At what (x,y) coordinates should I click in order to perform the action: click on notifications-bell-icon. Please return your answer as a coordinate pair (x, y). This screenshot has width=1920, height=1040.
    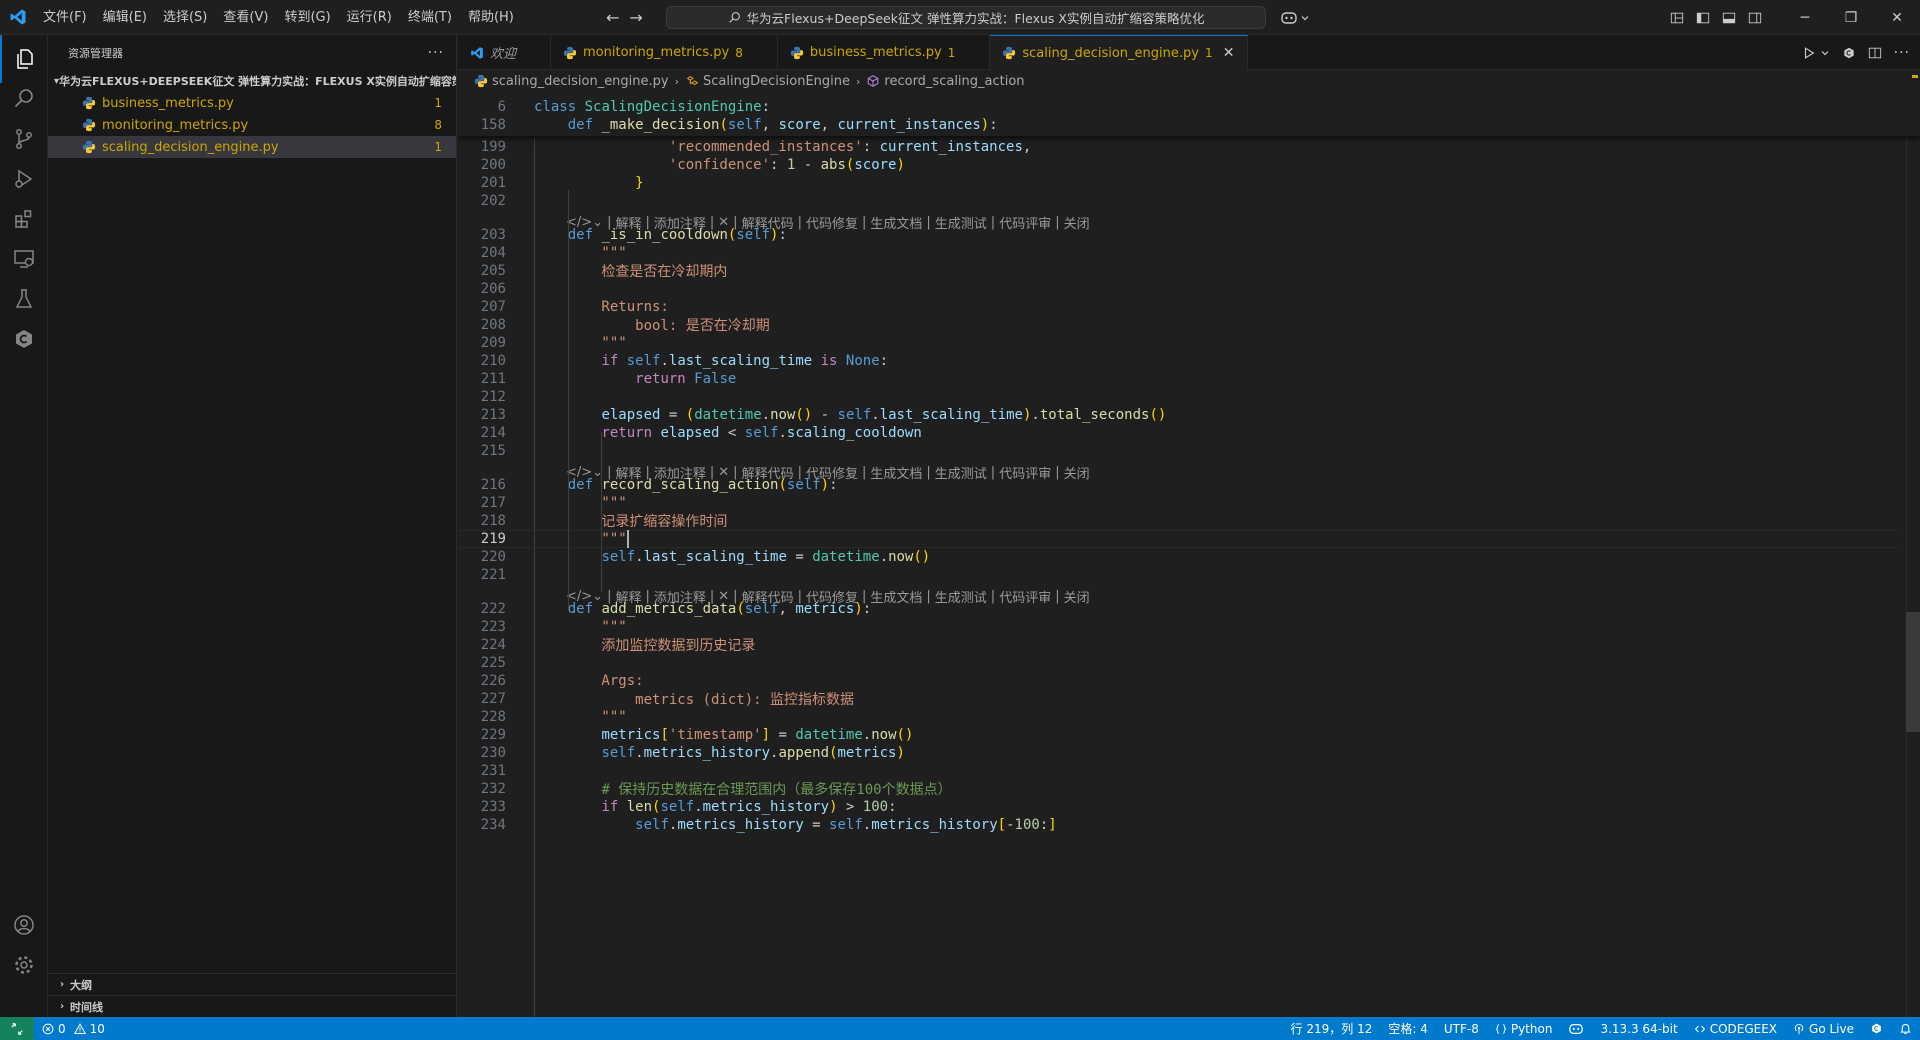
    Looking at the image, I should click on (1905, 1028).